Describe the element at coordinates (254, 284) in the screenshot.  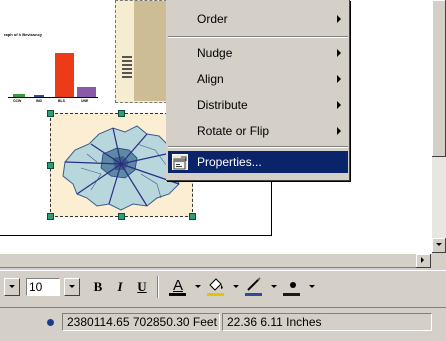
I see `line-color-icon` at that location.